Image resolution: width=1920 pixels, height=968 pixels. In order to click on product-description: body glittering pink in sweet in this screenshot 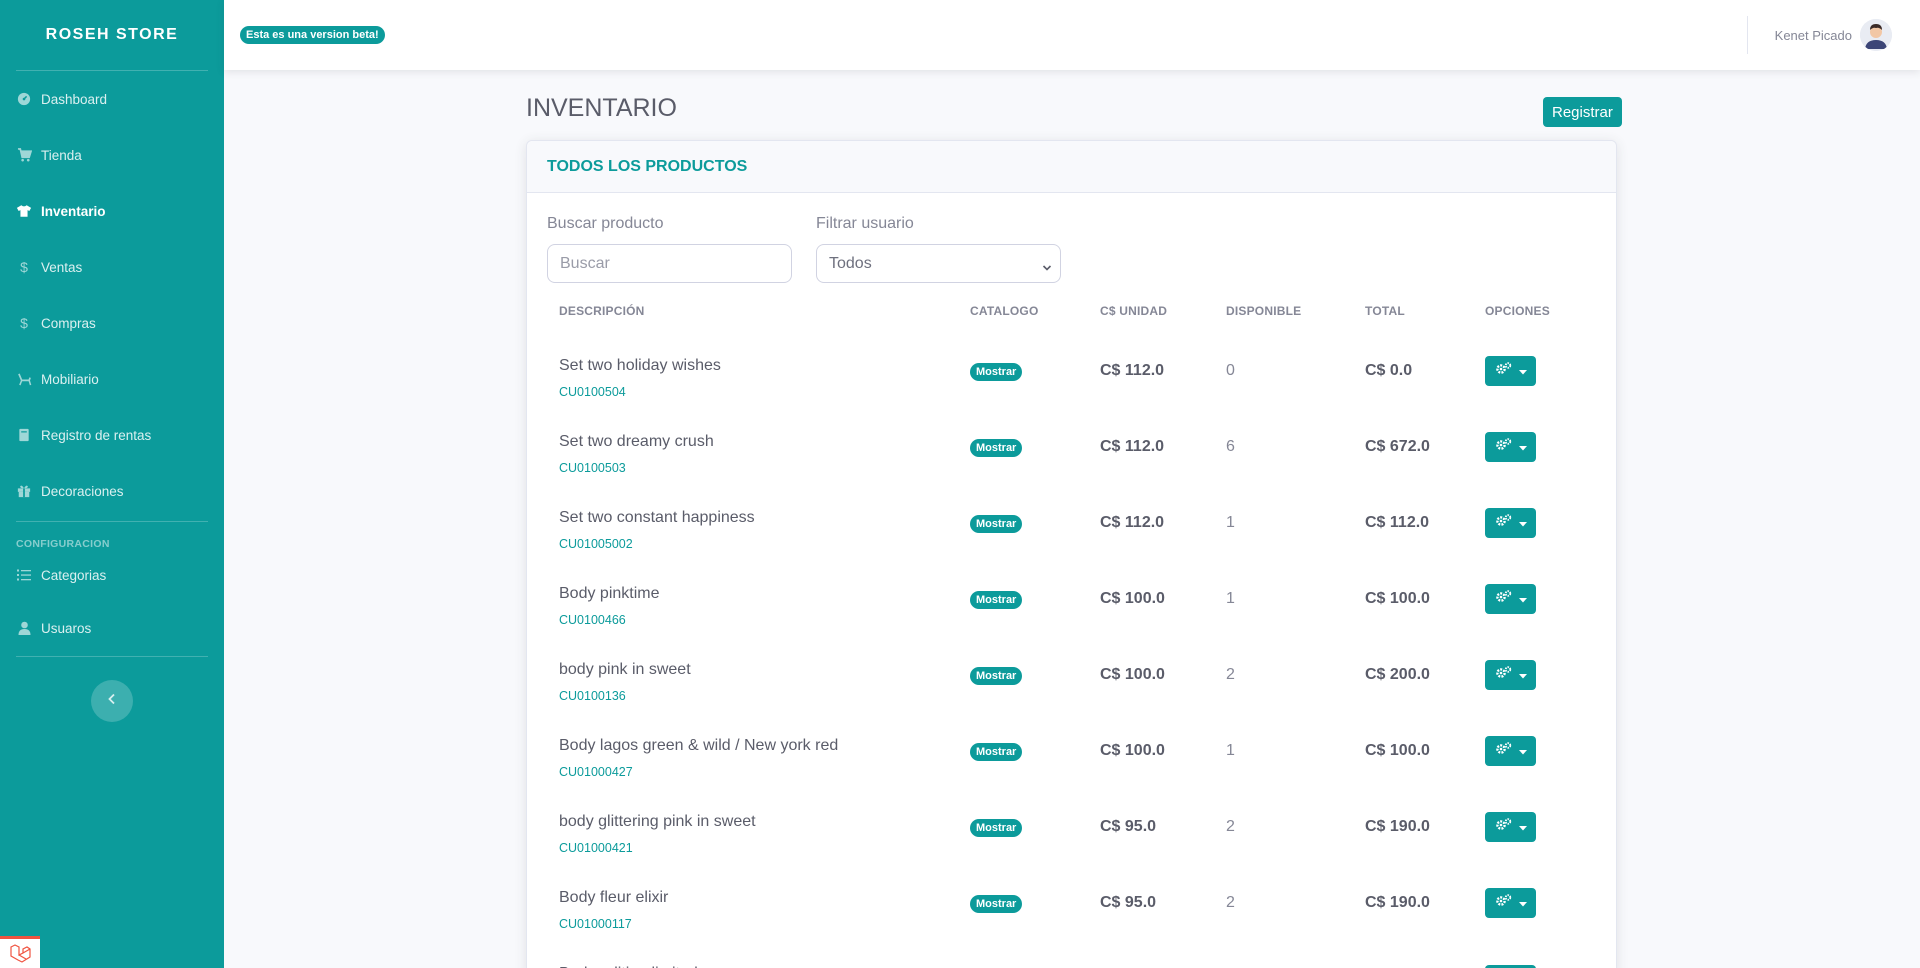, I will do `click(657, 821)`.